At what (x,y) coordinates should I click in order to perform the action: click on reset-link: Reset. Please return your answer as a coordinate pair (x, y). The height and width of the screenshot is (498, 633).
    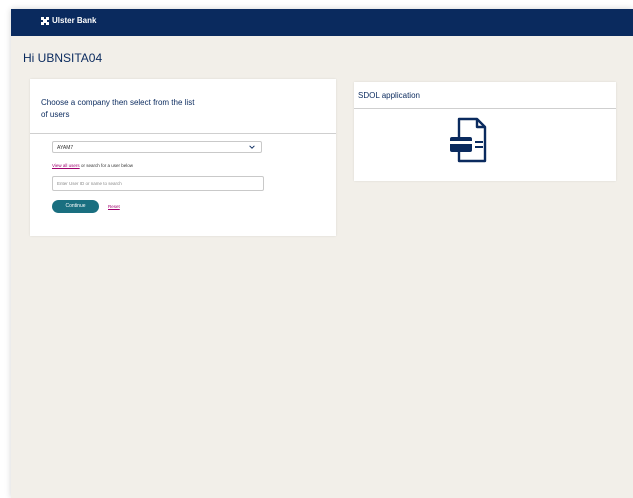
    Looking at the image, I should click on (114, 206).